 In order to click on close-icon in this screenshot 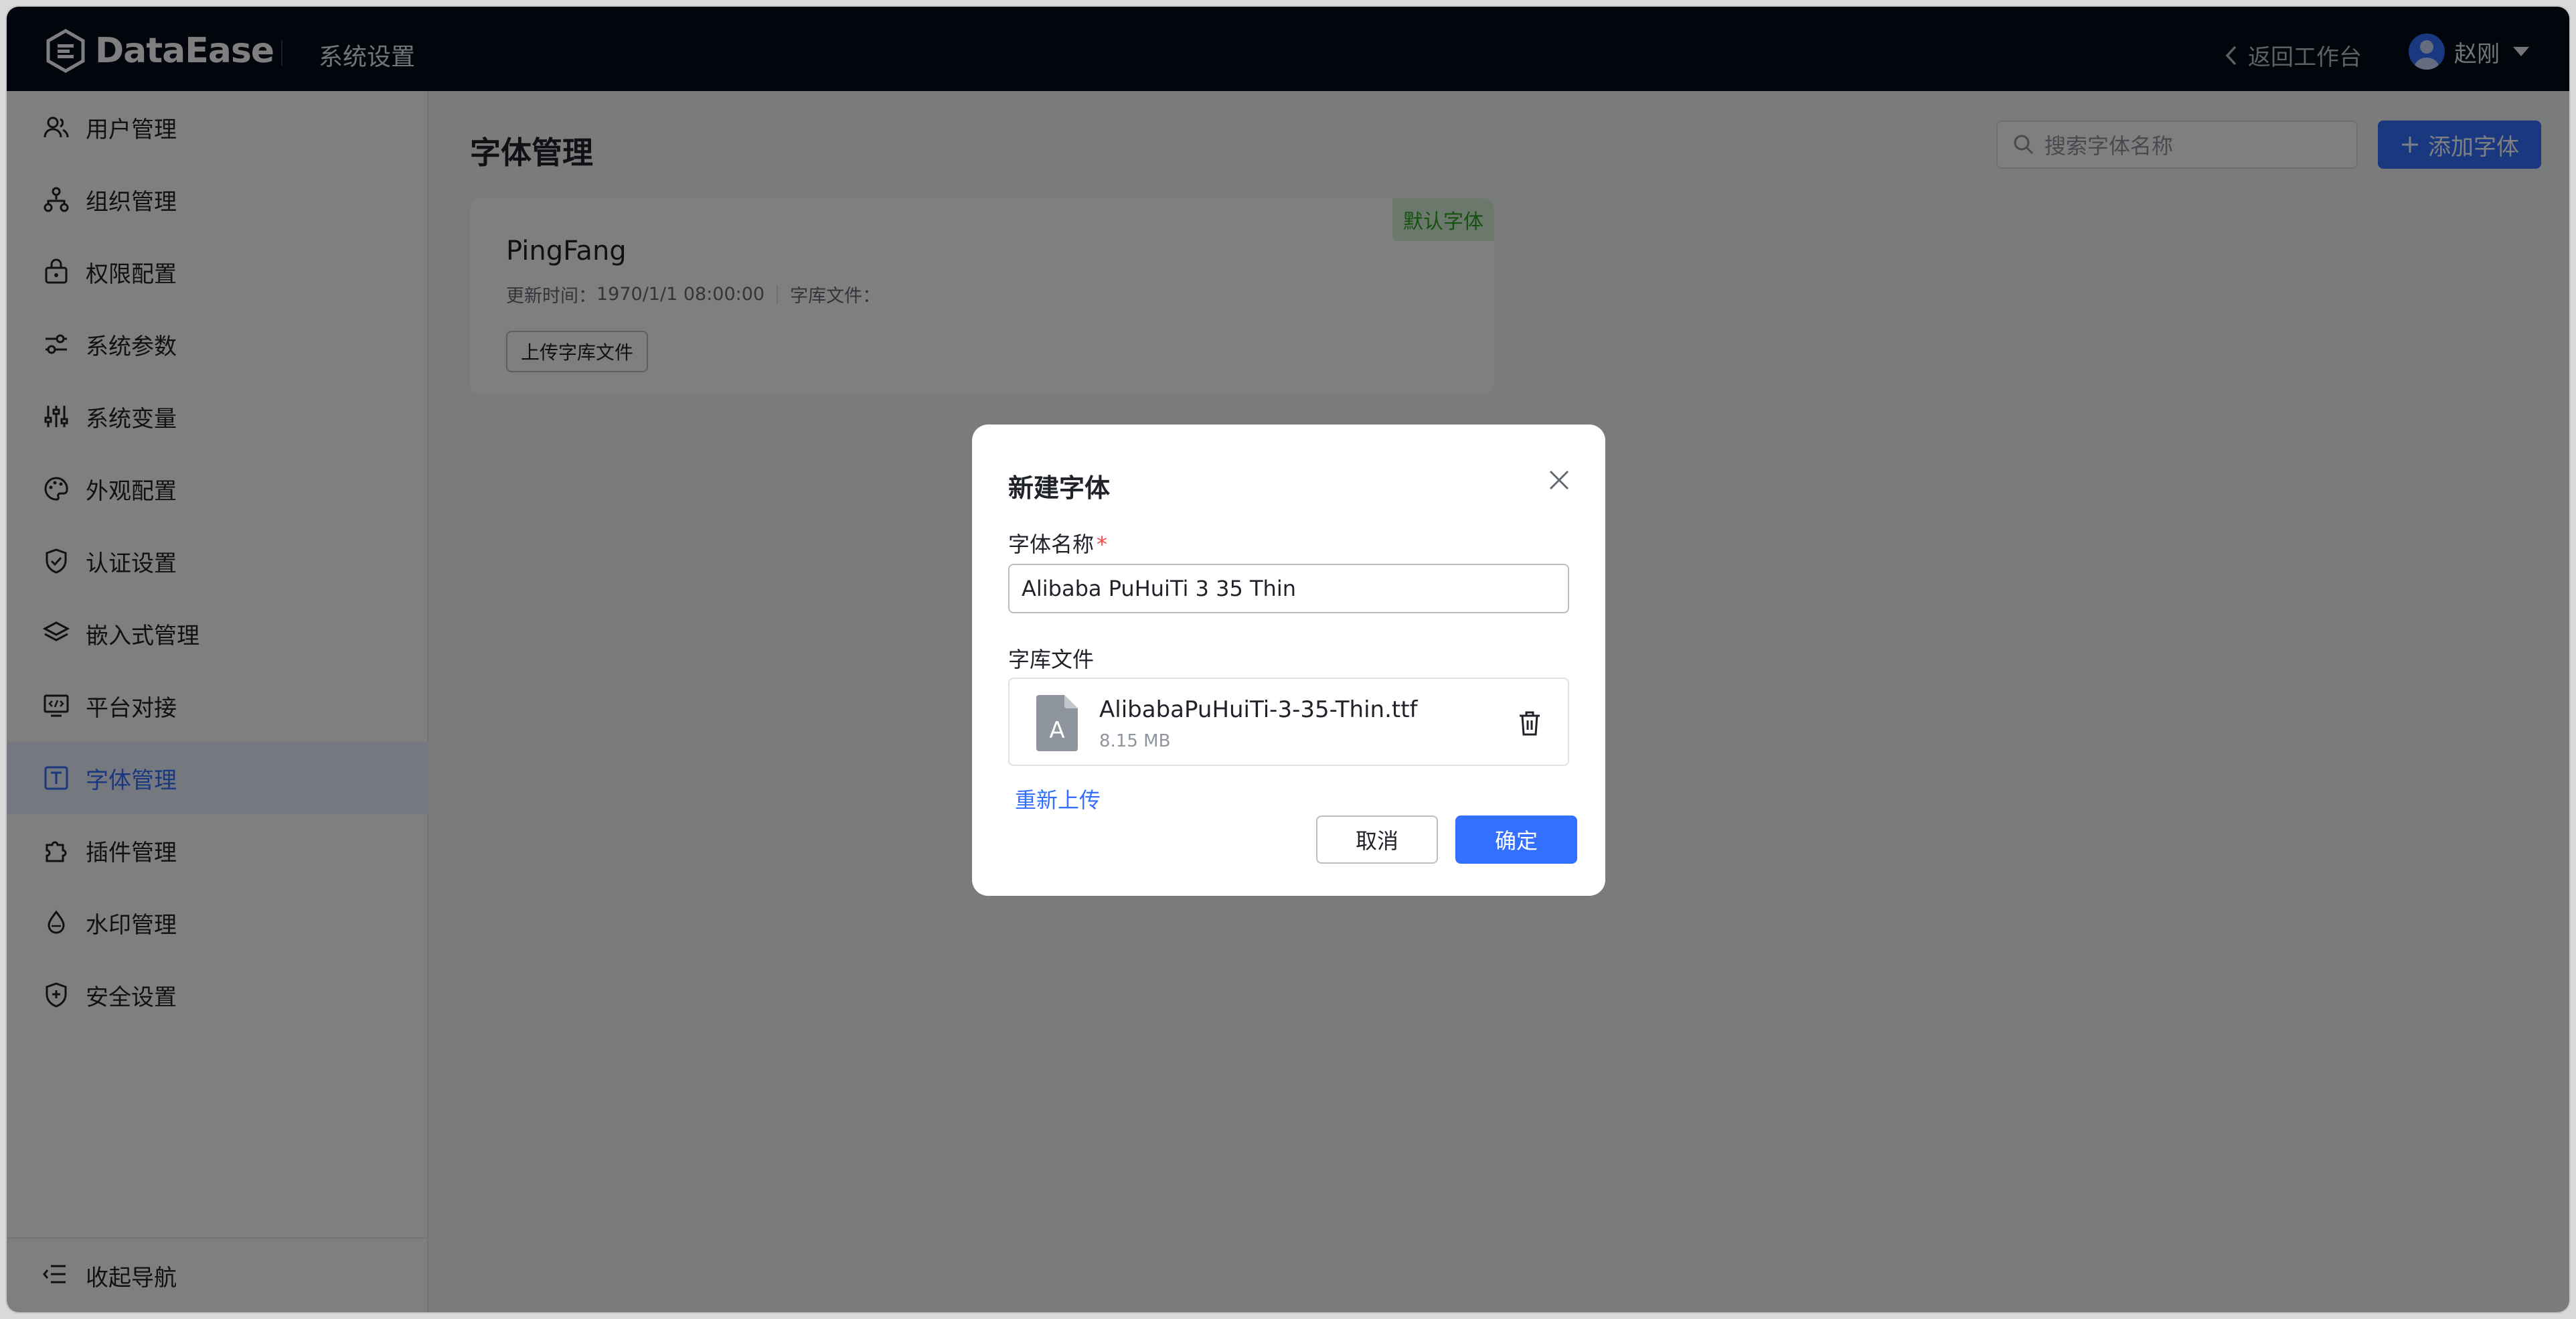, I will do `click(1560, 480)`.